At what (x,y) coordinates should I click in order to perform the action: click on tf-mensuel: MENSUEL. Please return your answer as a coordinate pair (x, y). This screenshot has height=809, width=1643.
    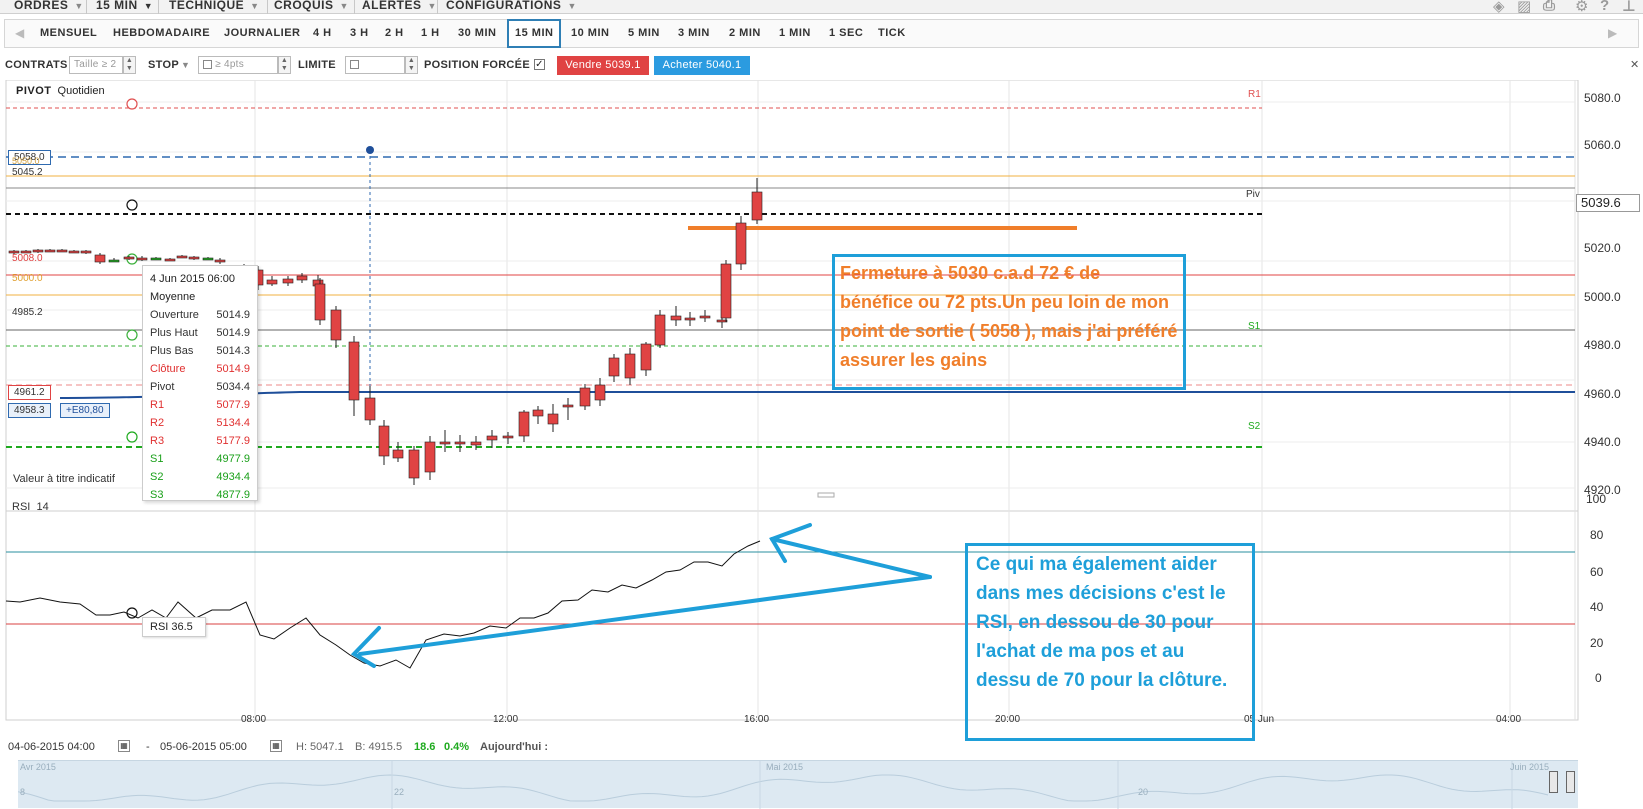
    Looking at the image, I should click on (68, 33).